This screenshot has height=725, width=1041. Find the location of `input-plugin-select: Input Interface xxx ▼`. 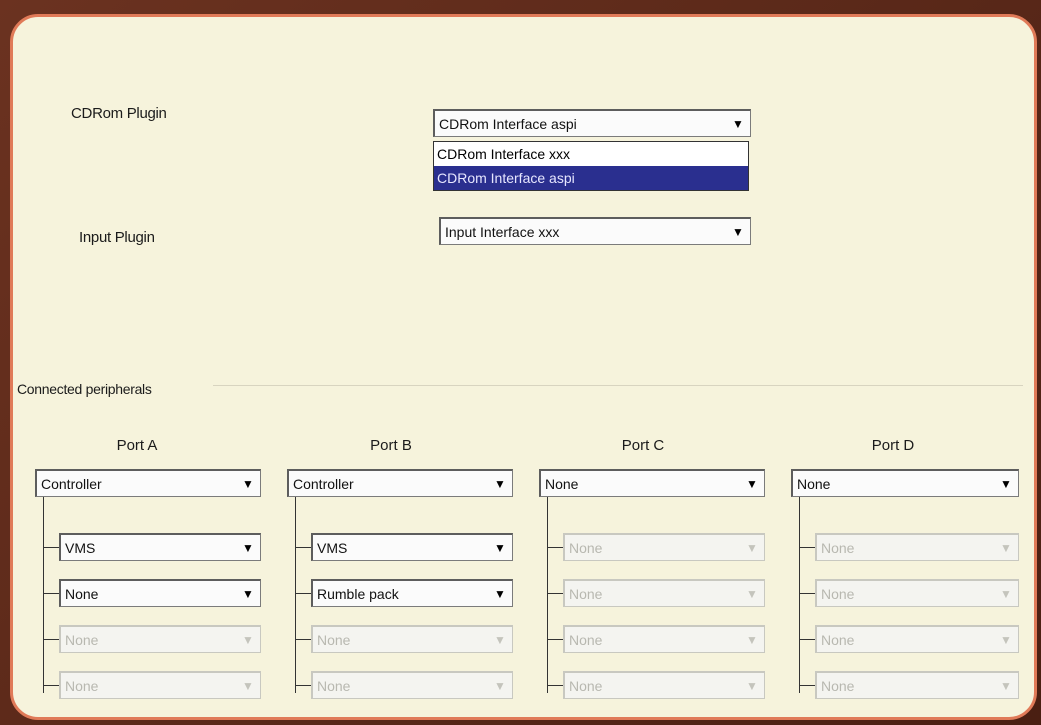

input-plugin-select: Input Interface xxx ▼ is located at coordinates (595, 231).